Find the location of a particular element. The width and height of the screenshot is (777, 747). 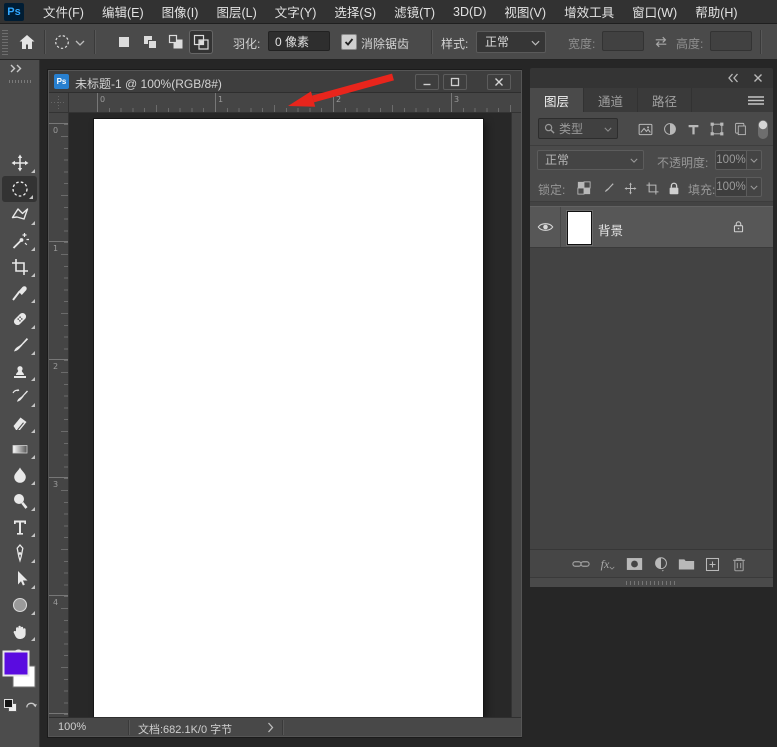

subtract-from-selection-mode-button is located at coordinates (176, 42).